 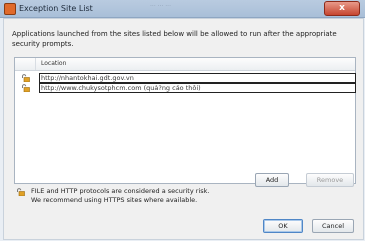 What do you see at coordinates (330, 180) in the screenshot?
I see `remove-button: Remove` at bounding box center [330, 180].